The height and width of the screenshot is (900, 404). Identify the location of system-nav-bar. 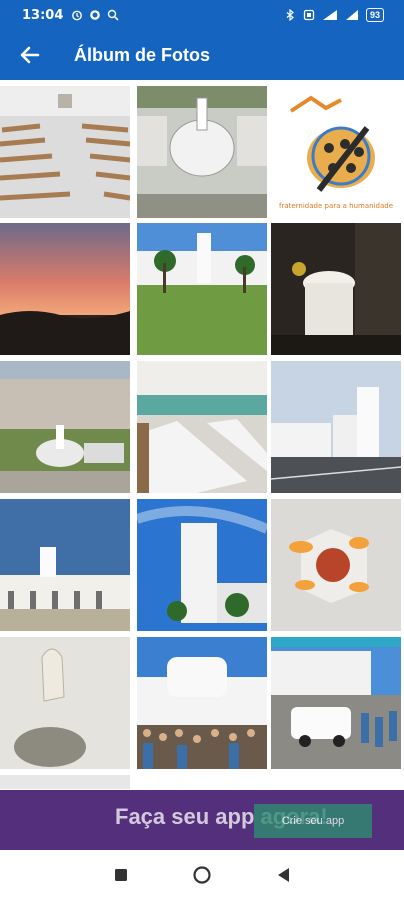
(202, 875).